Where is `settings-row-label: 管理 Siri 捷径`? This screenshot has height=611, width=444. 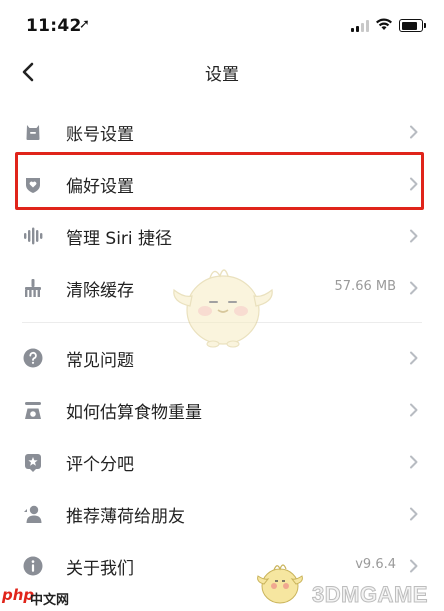
settings-row-label: 管理 Siri 捷径 is located at coordinates (119, 239).